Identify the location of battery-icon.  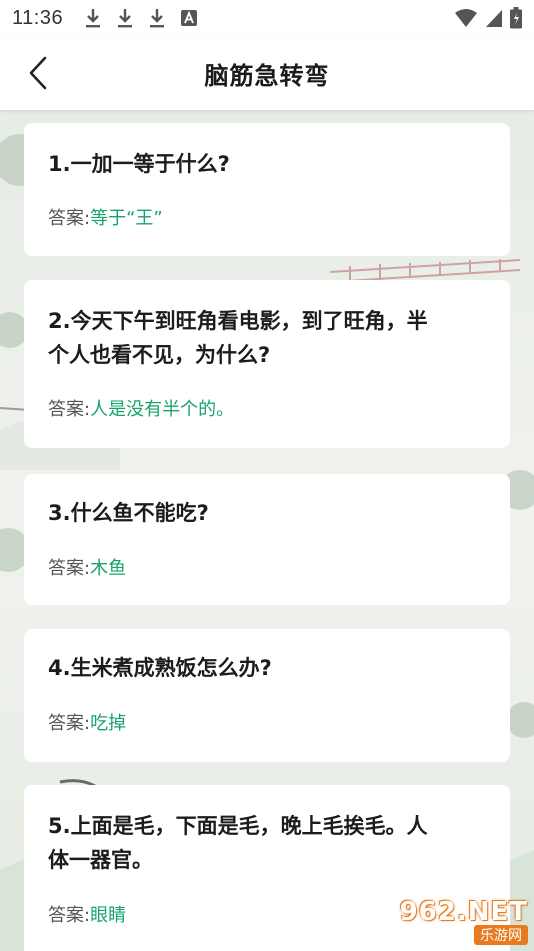
(516, 18).